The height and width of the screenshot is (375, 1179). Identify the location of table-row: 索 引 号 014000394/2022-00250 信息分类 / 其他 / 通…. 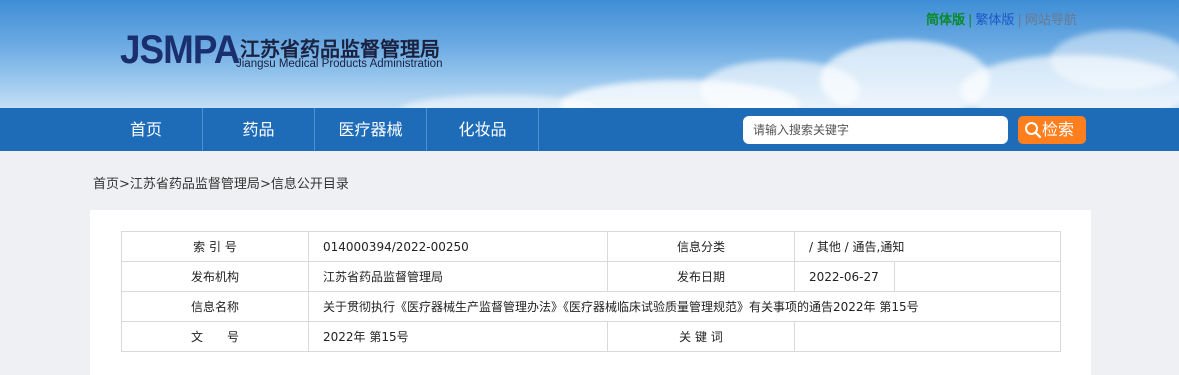
(591, 246).